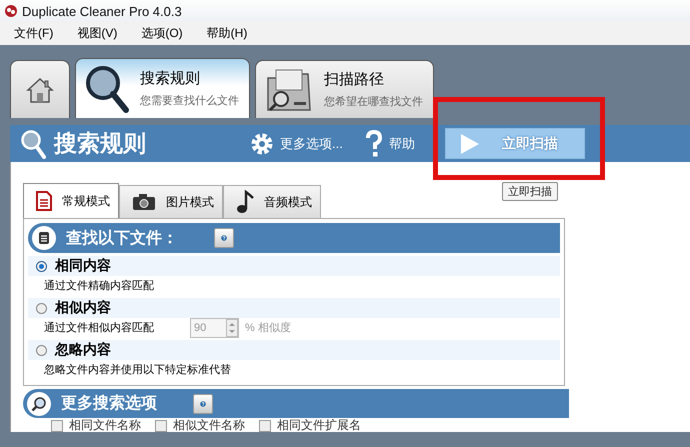  What do you see at coordinates (245, 202) in the screenshot?
I see `music-note-icon` at bounding box center [245, 202].